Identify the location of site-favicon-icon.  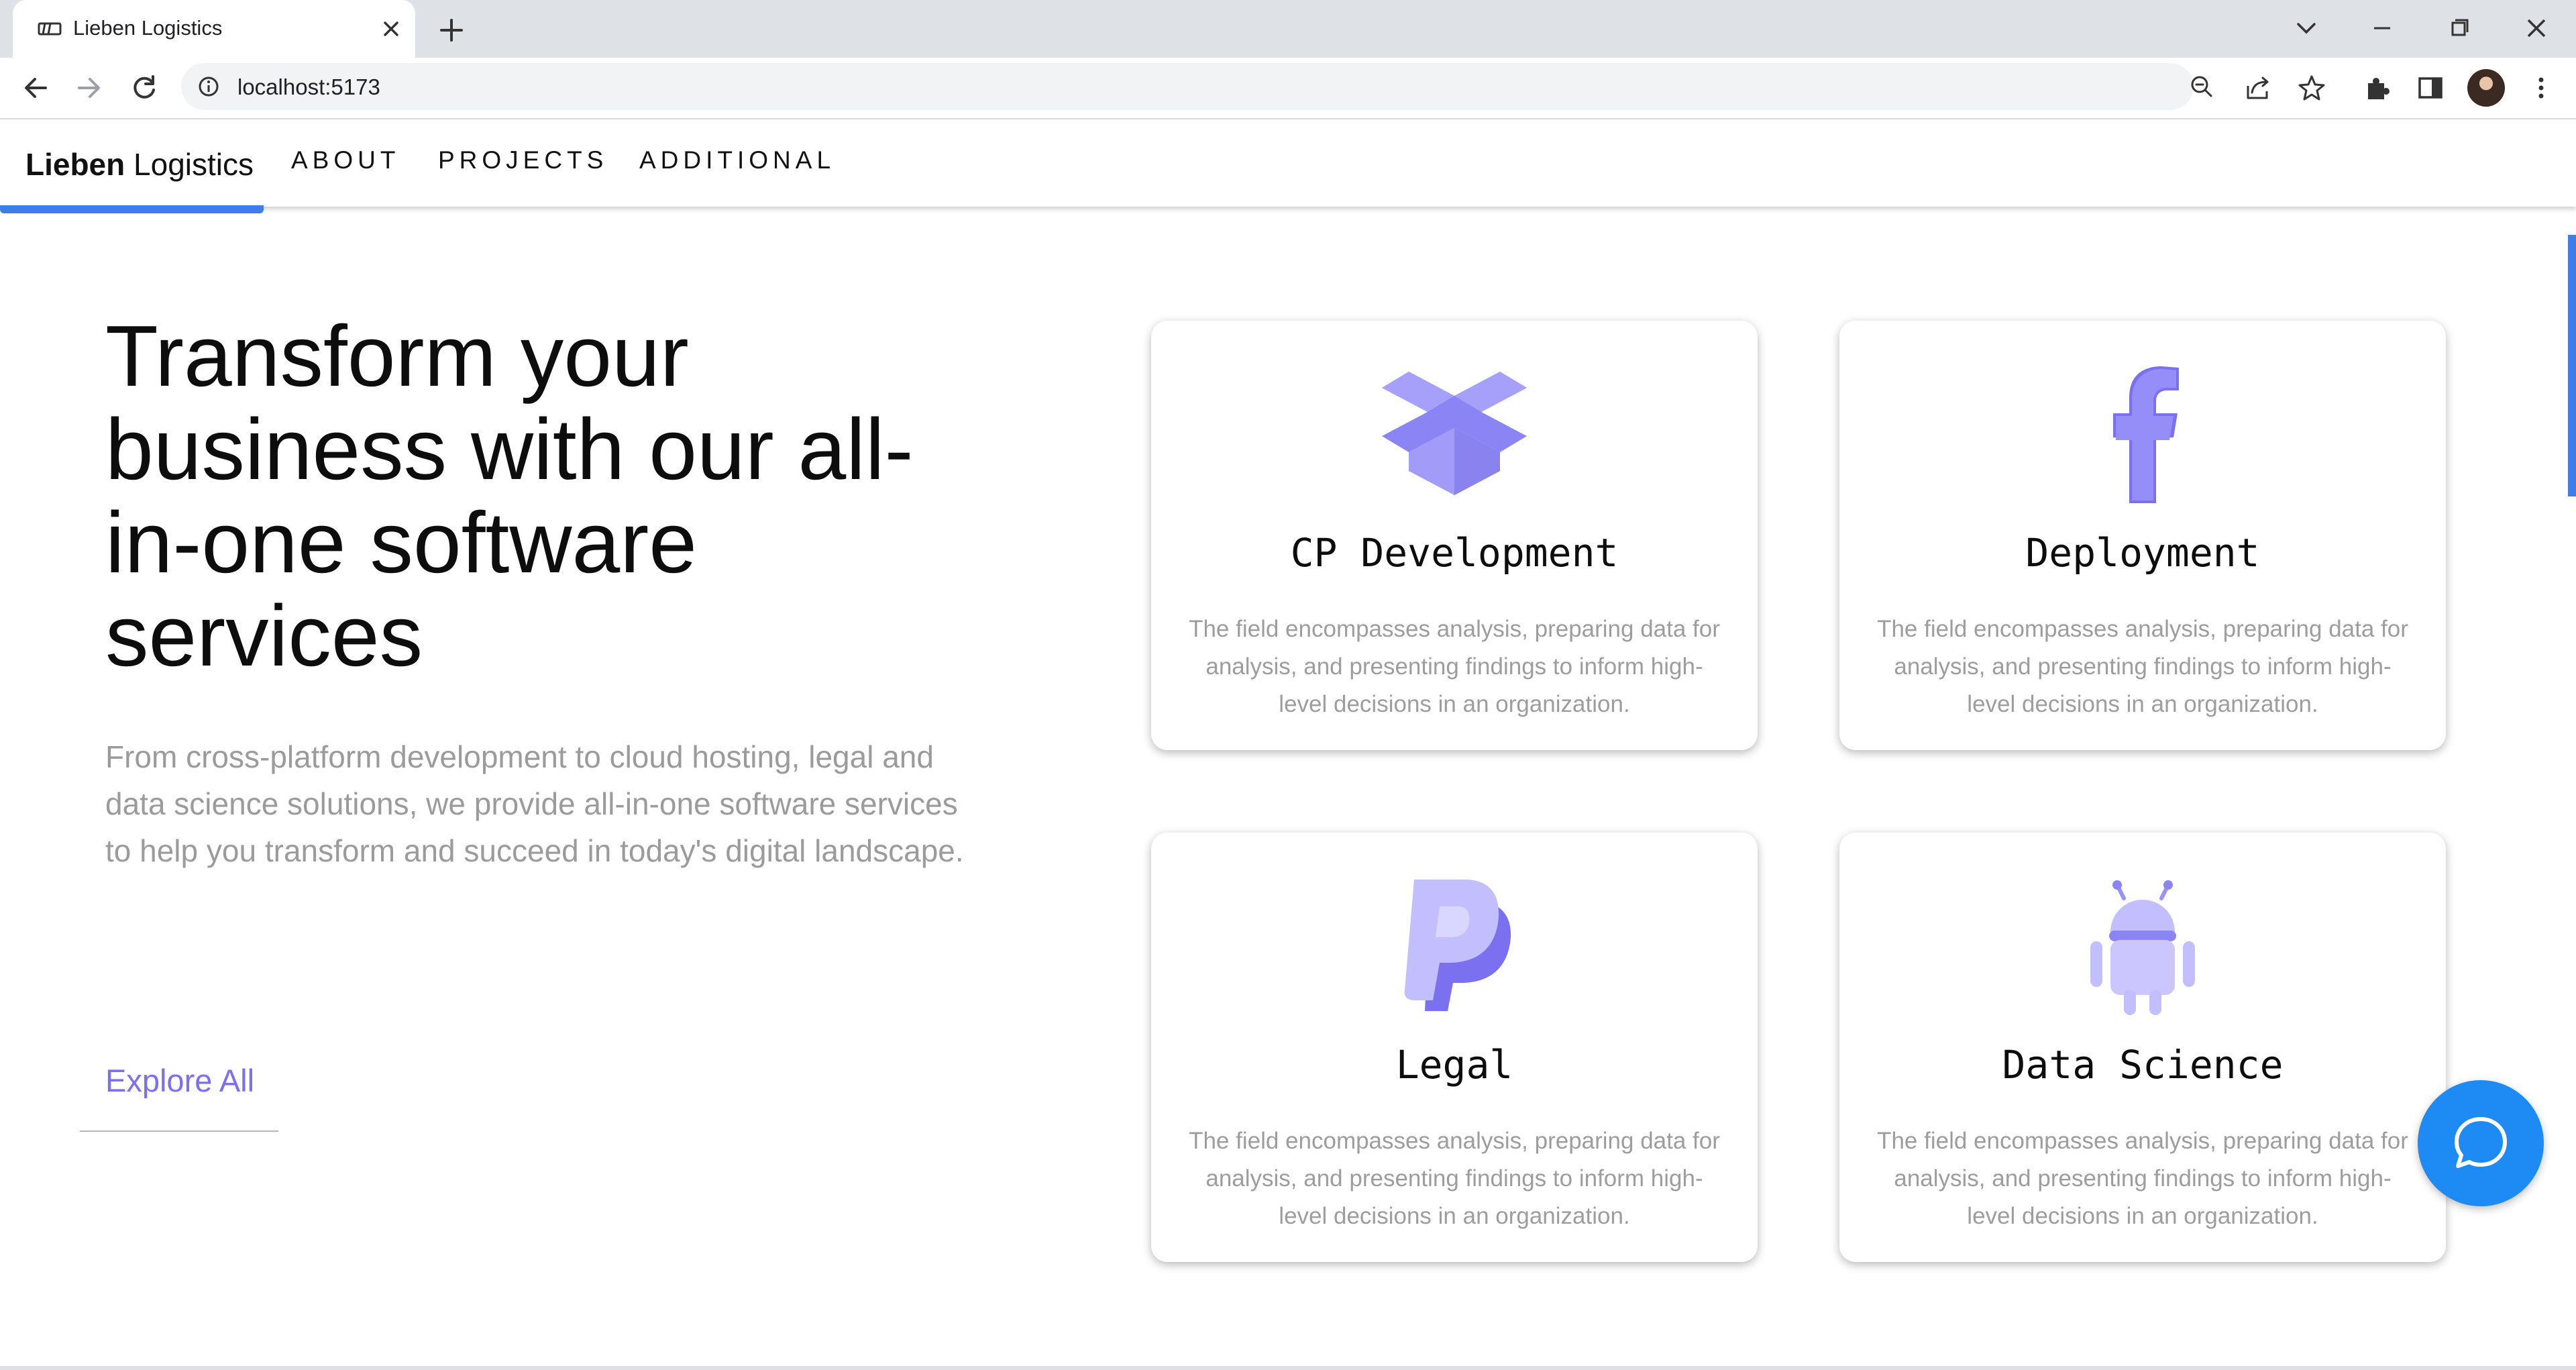
(50, 29).